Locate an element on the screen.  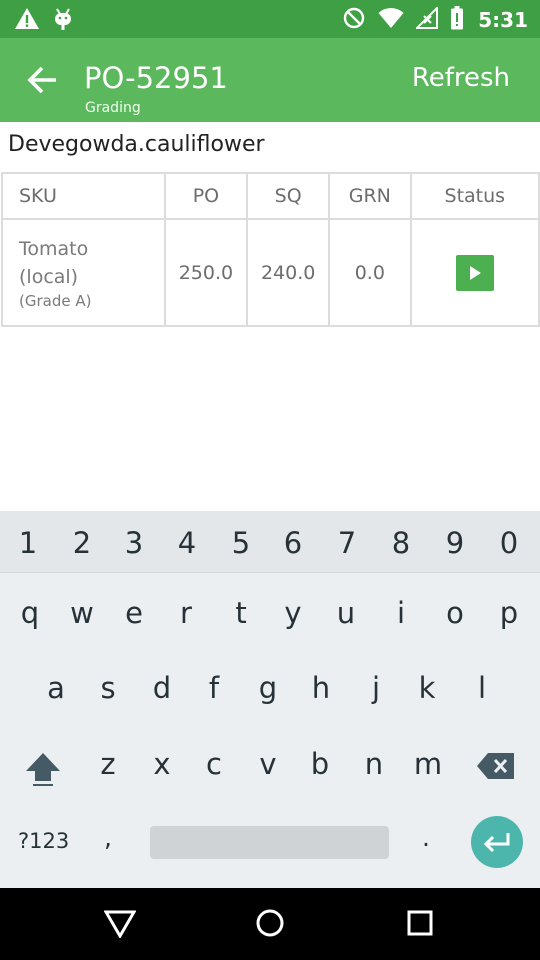
sku-cell: Tomato (local) (Grade A) is located at coordinates (83, 272).